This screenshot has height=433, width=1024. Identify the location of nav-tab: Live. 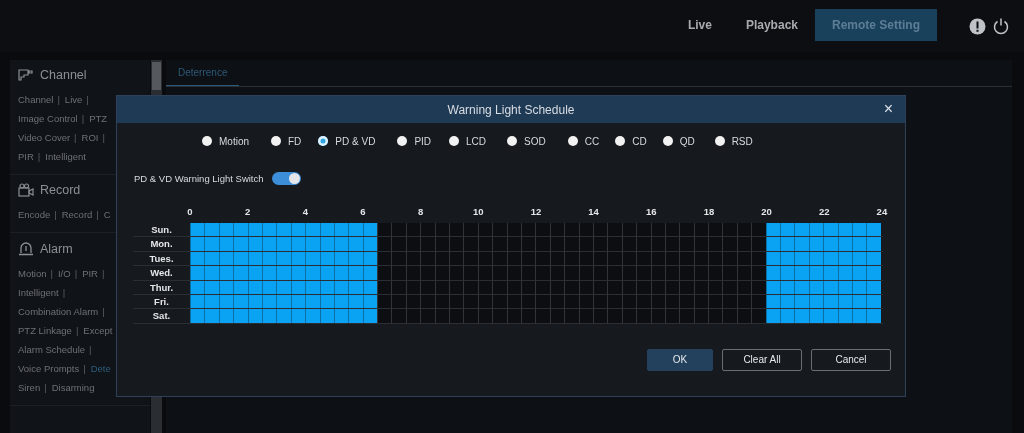
(699, 25).